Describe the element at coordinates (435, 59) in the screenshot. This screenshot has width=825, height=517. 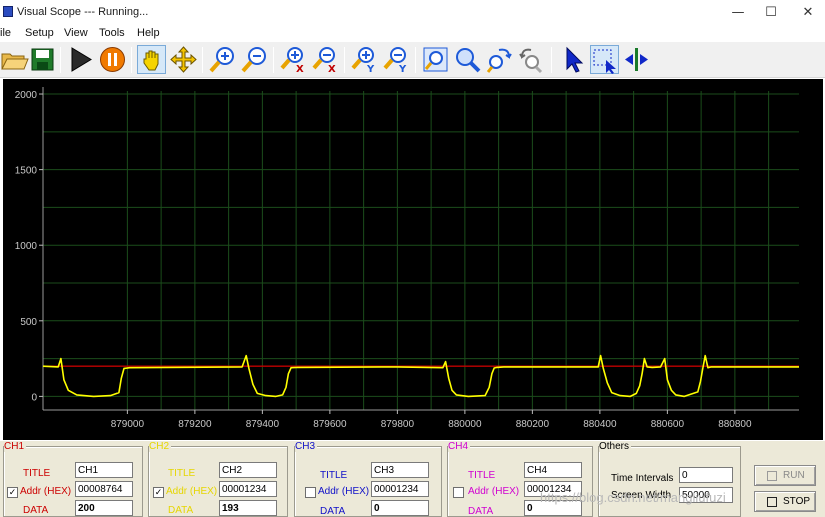
I see `zoom-fit-icon` at that location.